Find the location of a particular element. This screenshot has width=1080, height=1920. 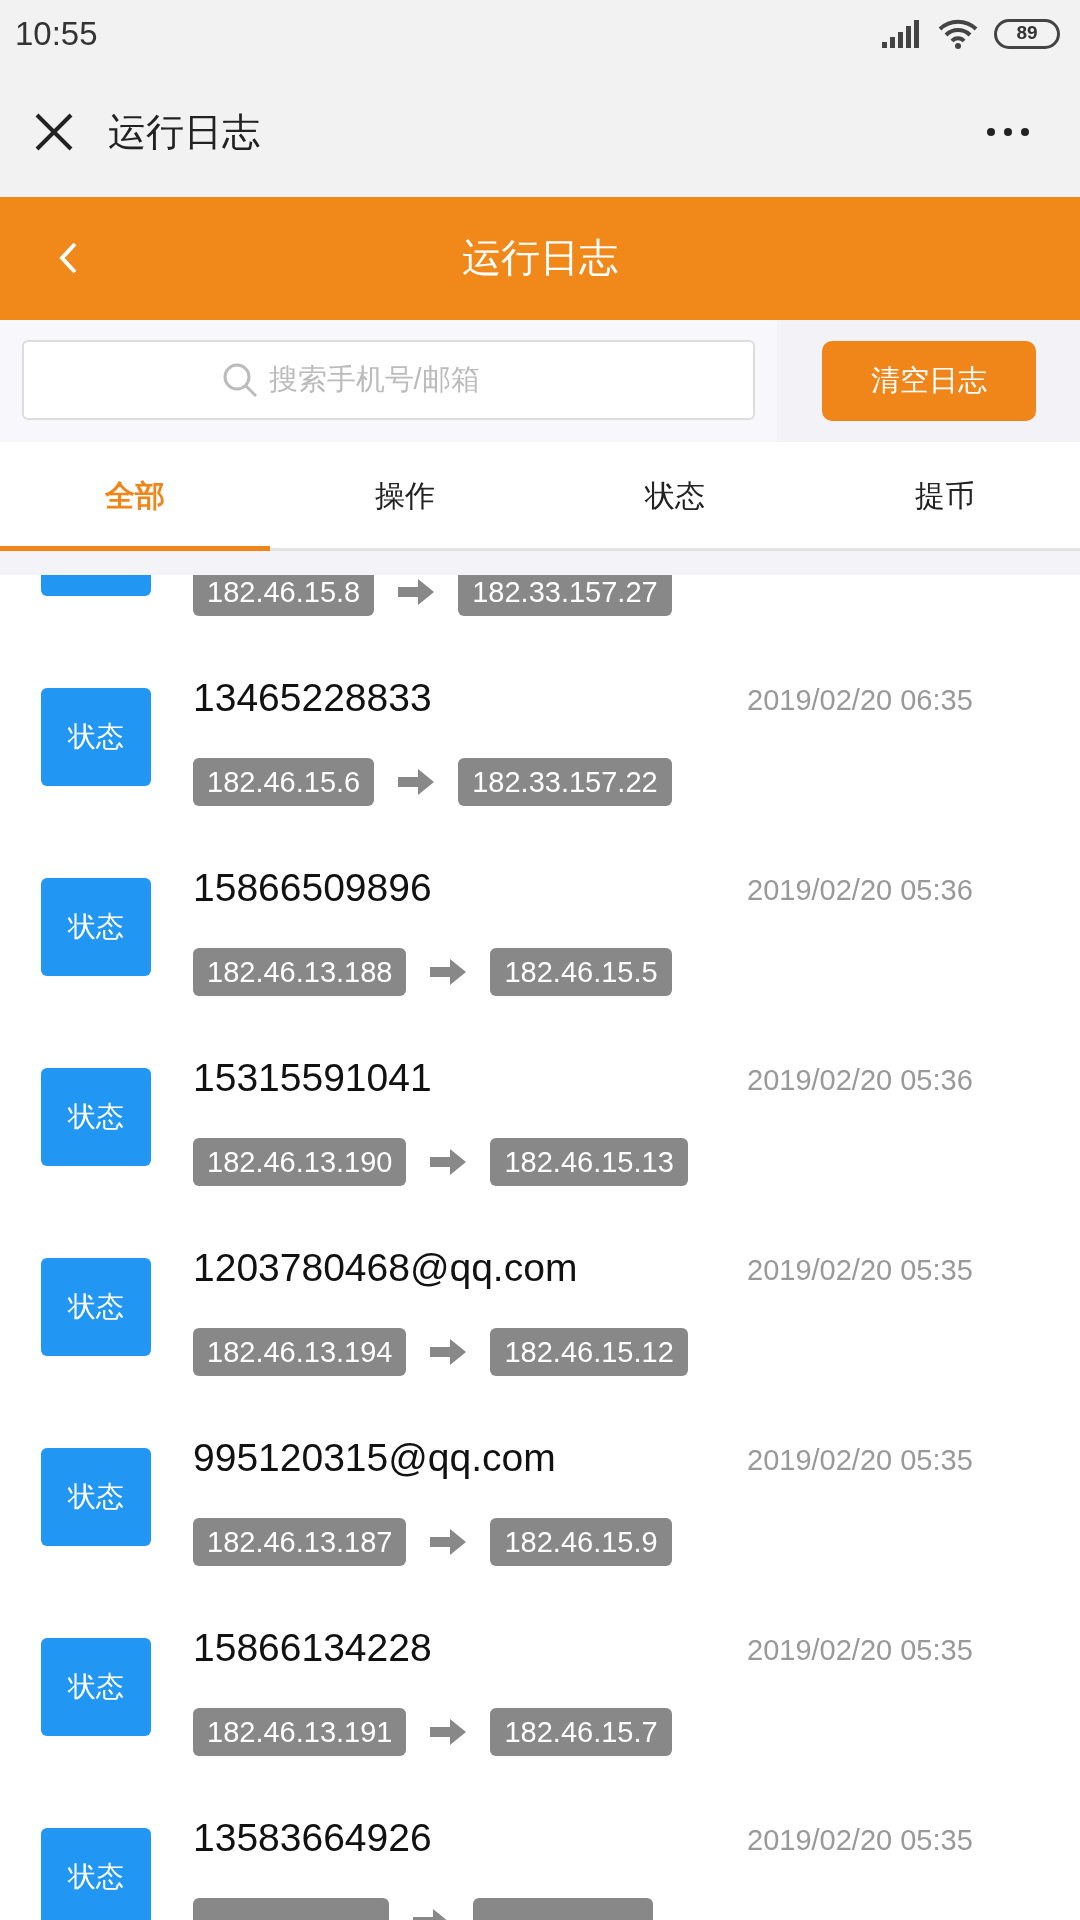

app-title: 运行日志 is located at coordinates (184, 132).